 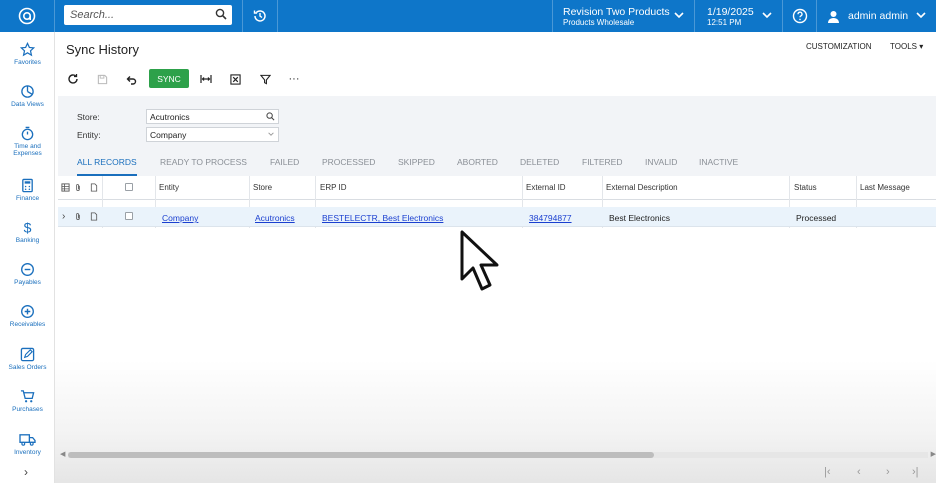 What do you see at coordinates (275, 218) in the screenshot?
I see `store-link: Acutronics` at bounding box center [275, 218].